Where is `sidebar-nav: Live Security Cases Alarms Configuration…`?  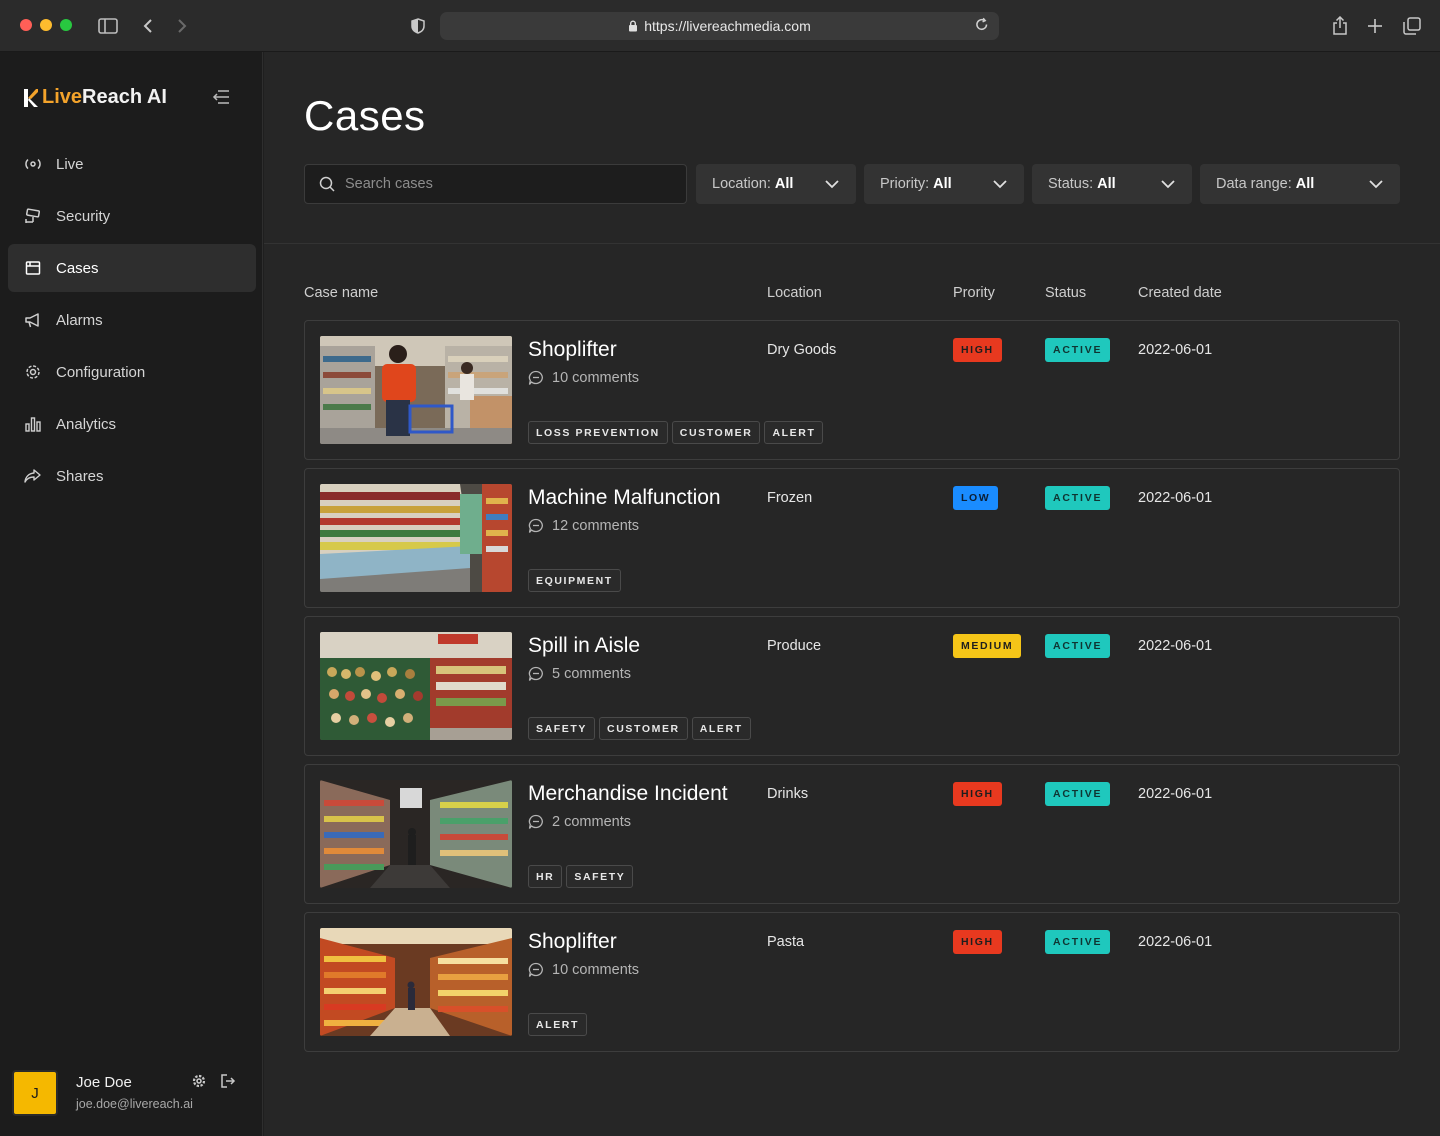
sidebar-nav: Live Security Cases Alarms Configuration… is located at coordinates (132, 322).